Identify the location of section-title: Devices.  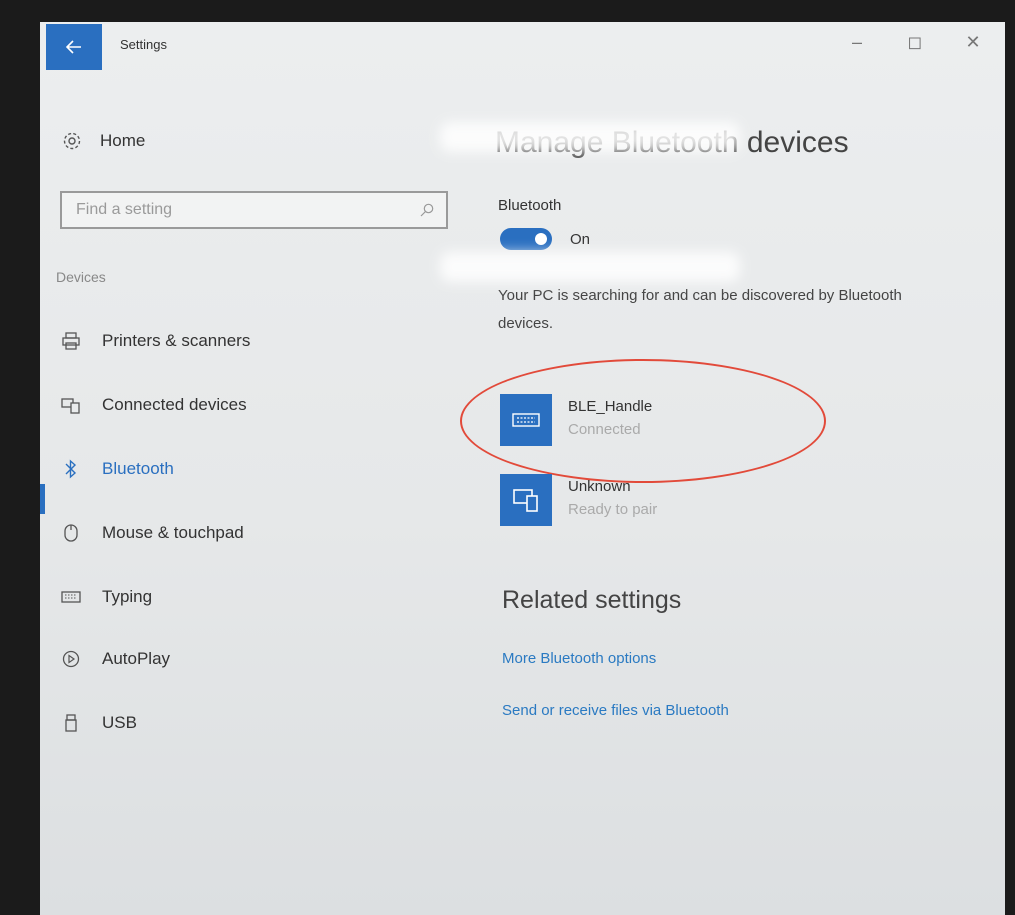
(81, 277).